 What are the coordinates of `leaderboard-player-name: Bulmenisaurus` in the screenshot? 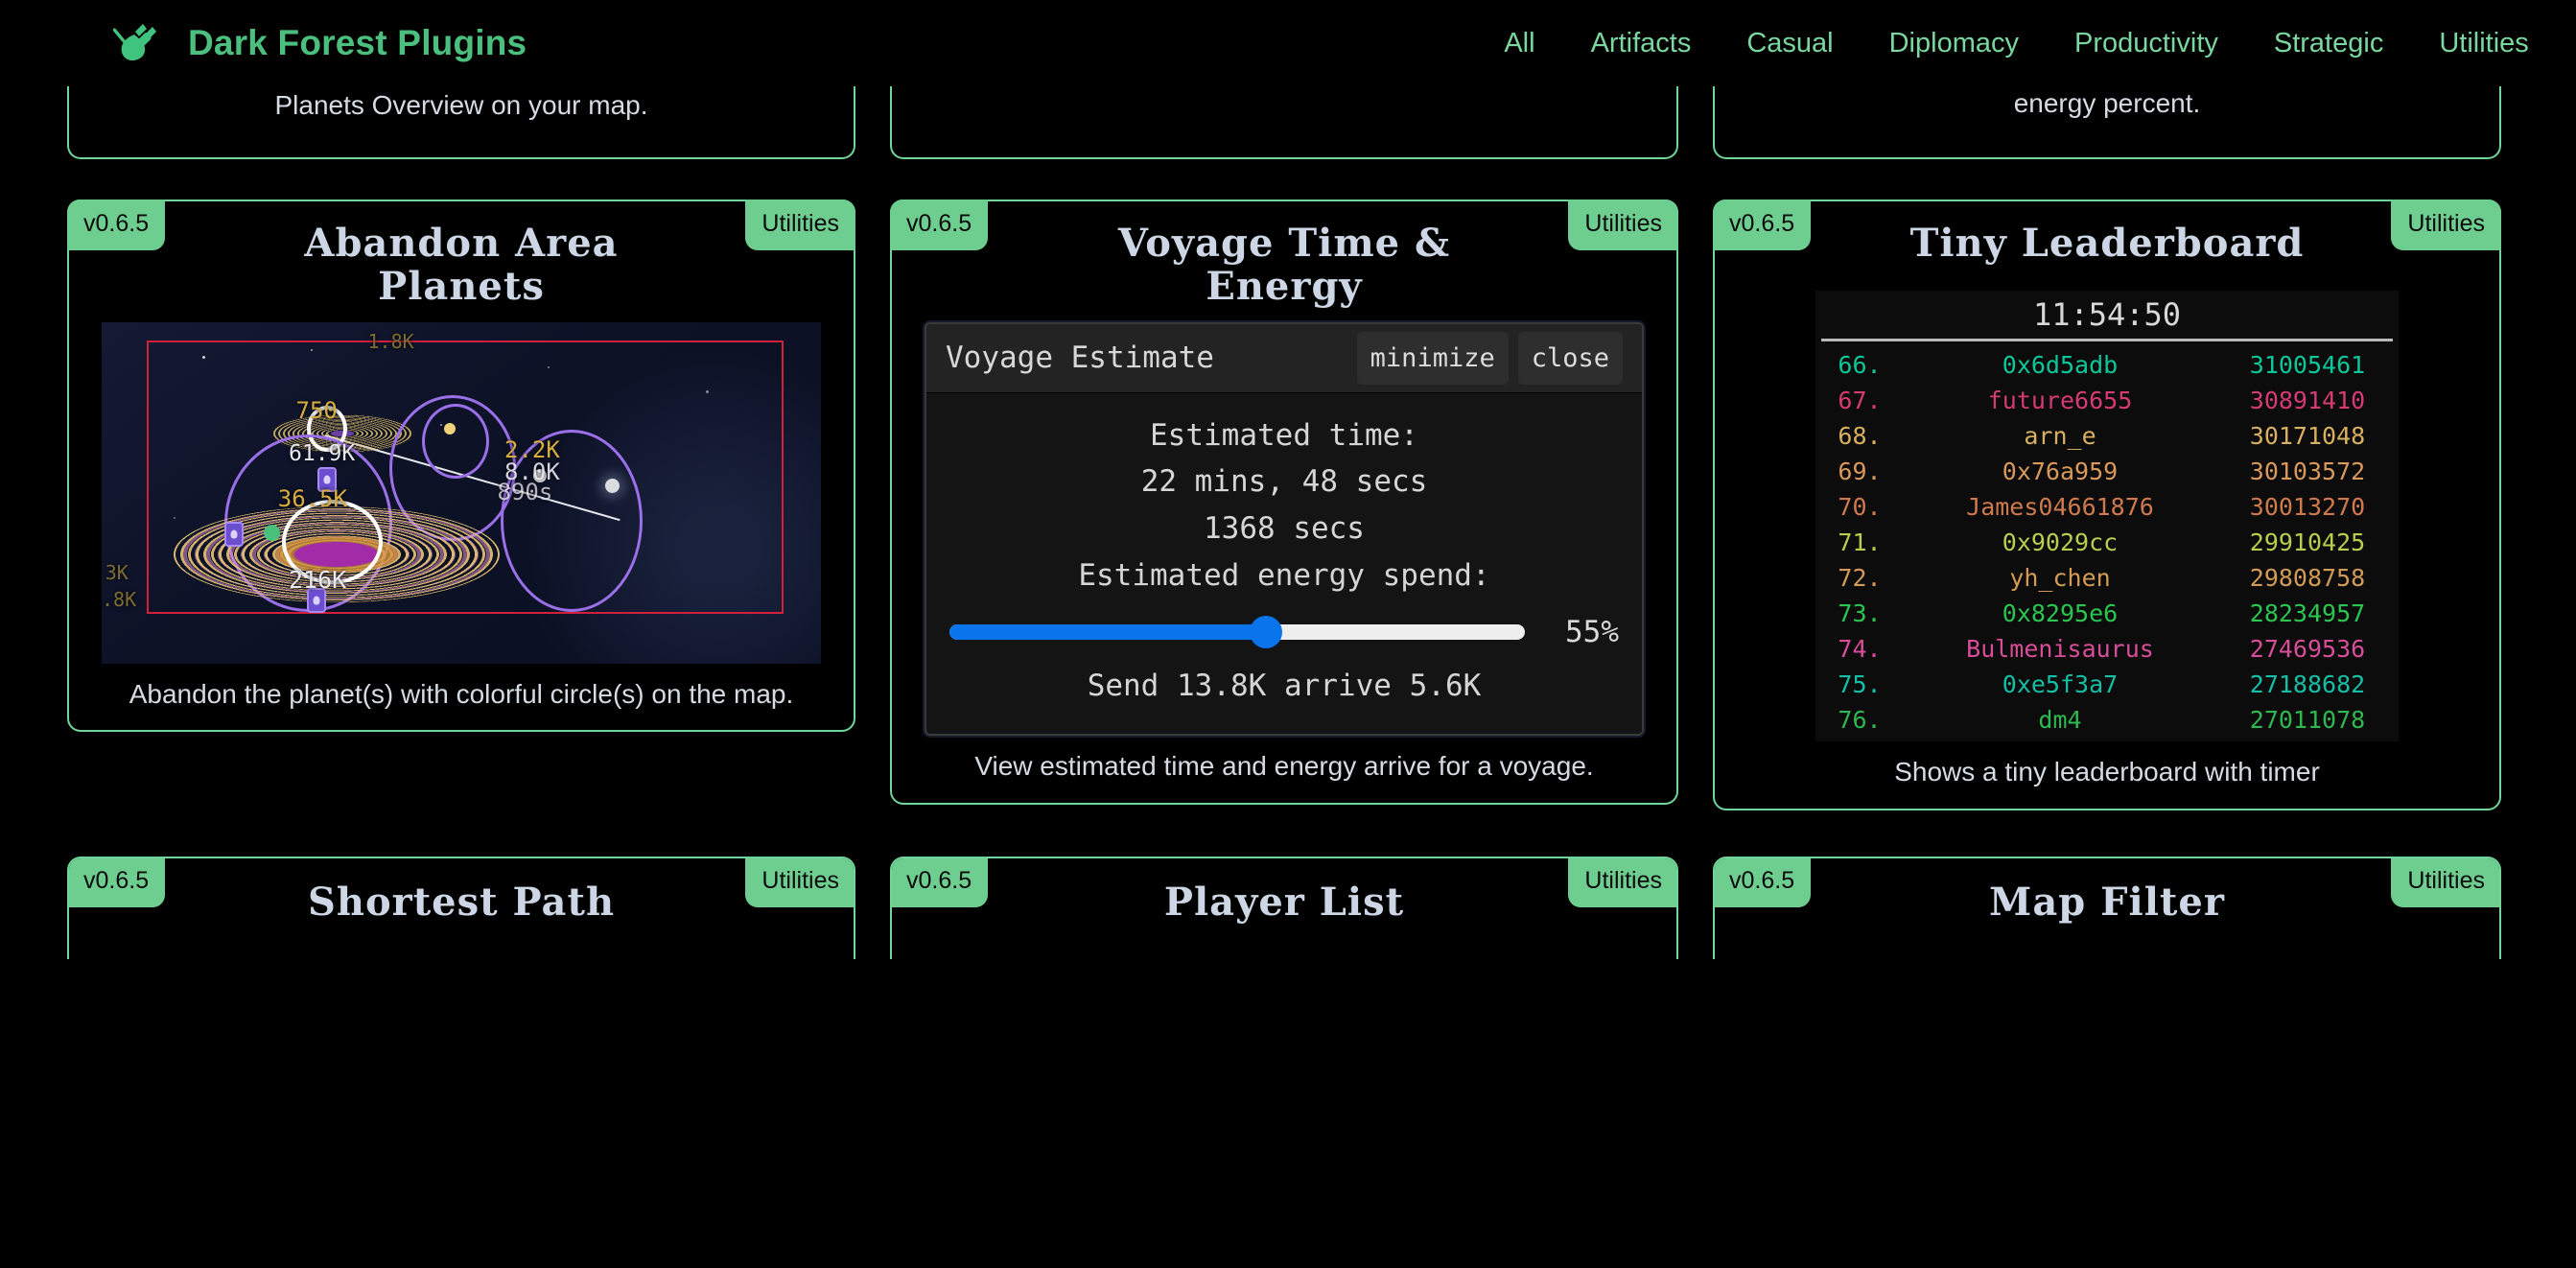 It's located at (2060, 648).